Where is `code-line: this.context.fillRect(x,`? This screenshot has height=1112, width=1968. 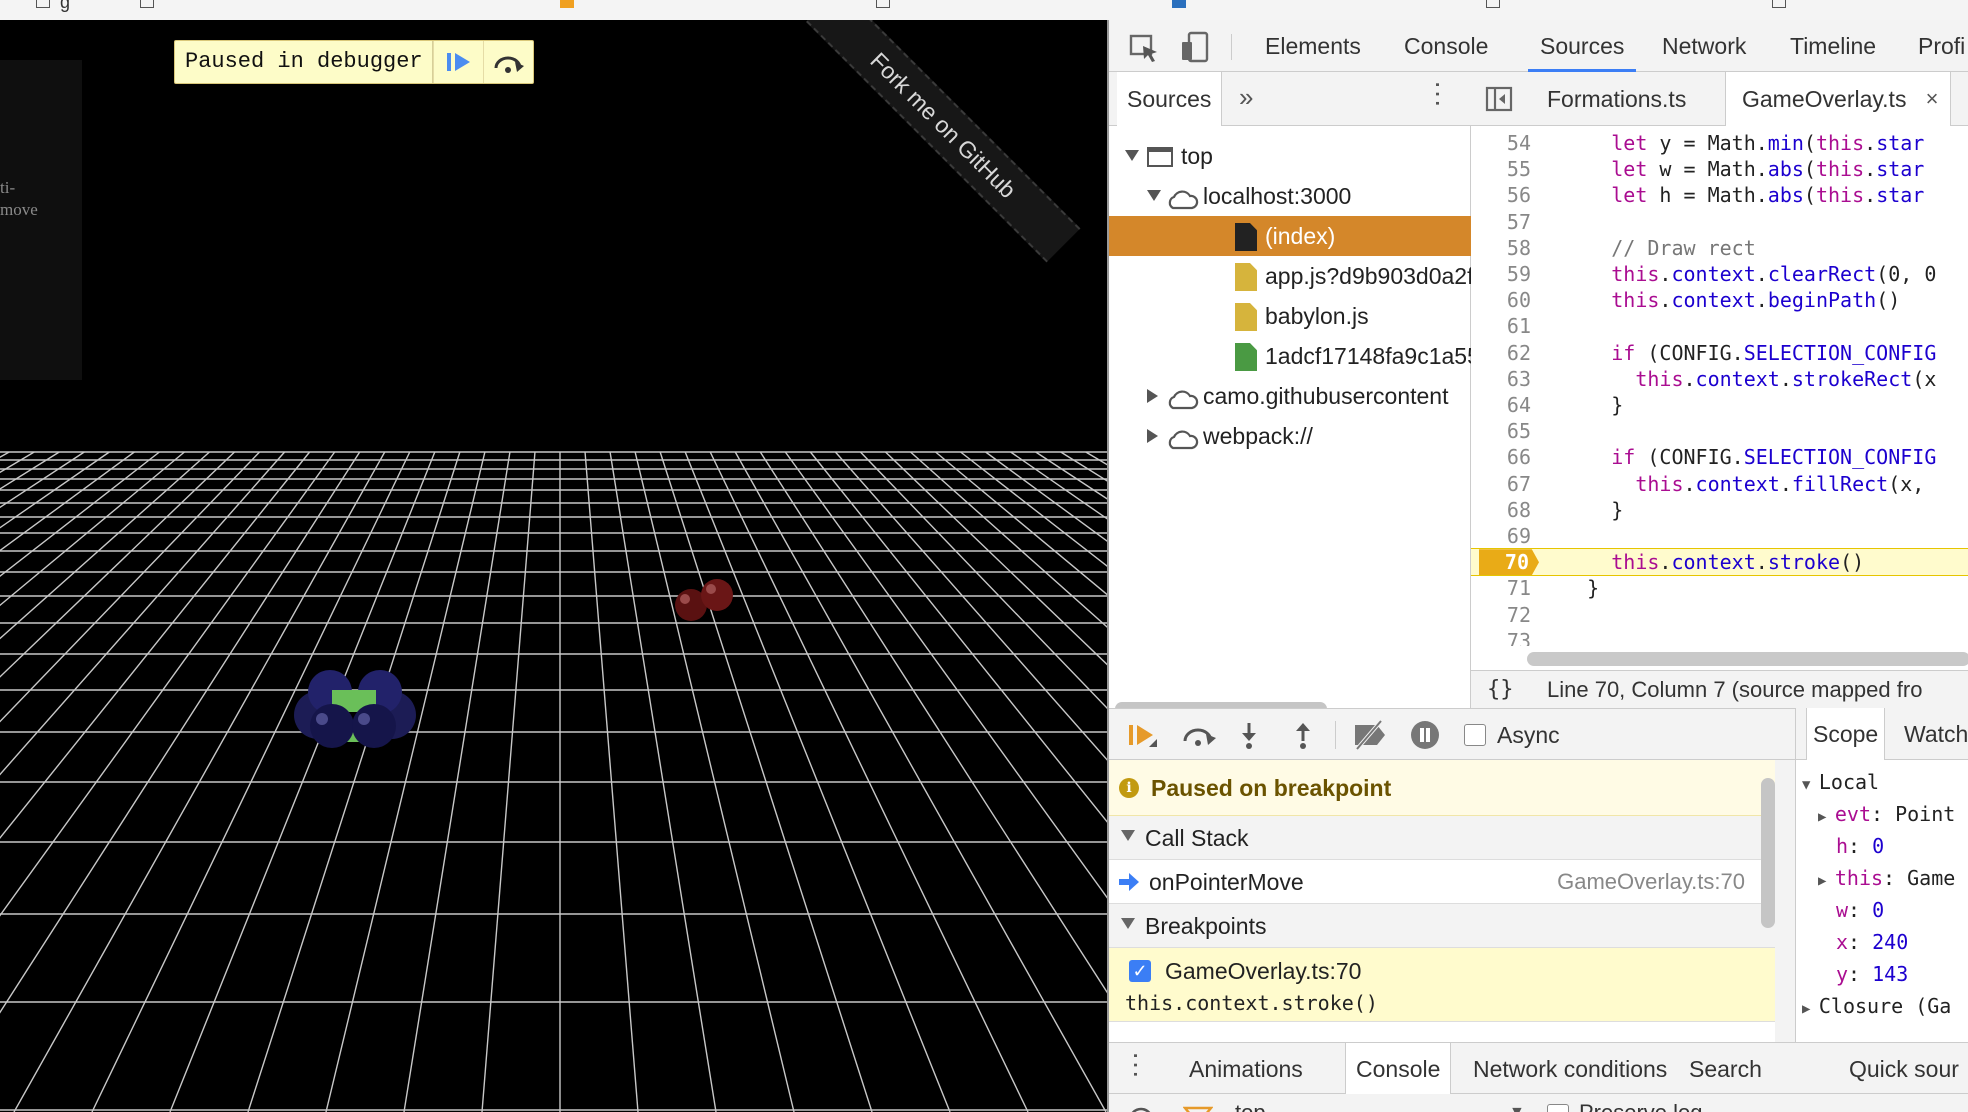 code-line: this.context.fillRect(x, is located at coordinates (1731, 484).